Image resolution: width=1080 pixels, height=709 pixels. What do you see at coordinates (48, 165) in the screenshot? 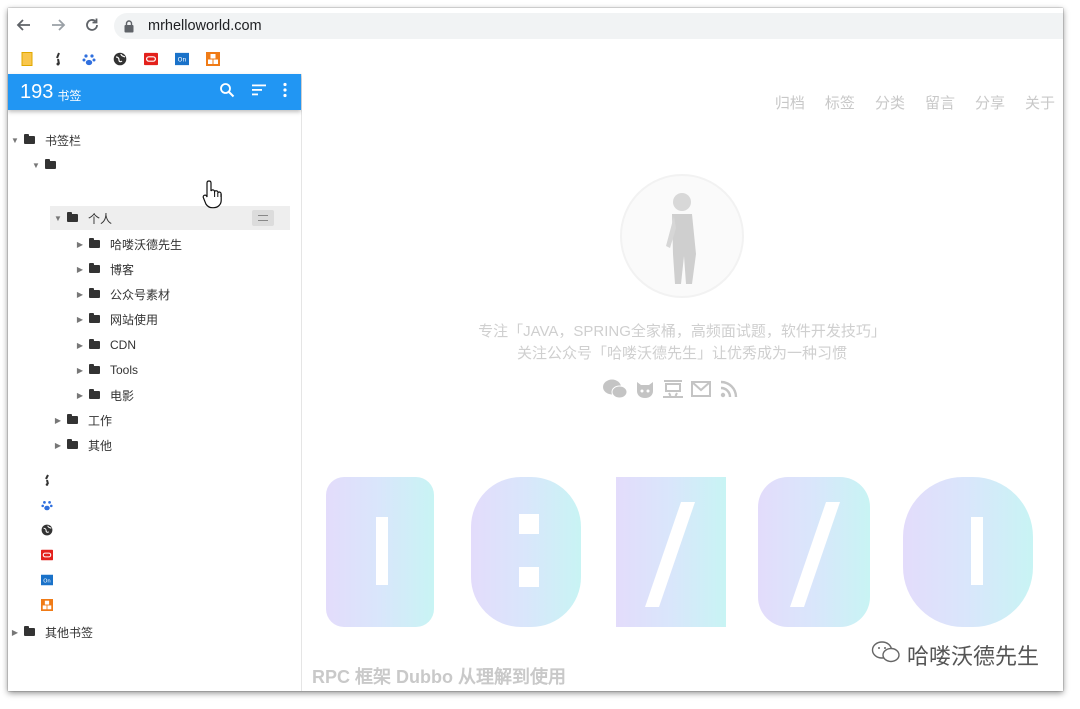
I see `tree-item-unnamed: ▼` at bounding box center [48, 165].